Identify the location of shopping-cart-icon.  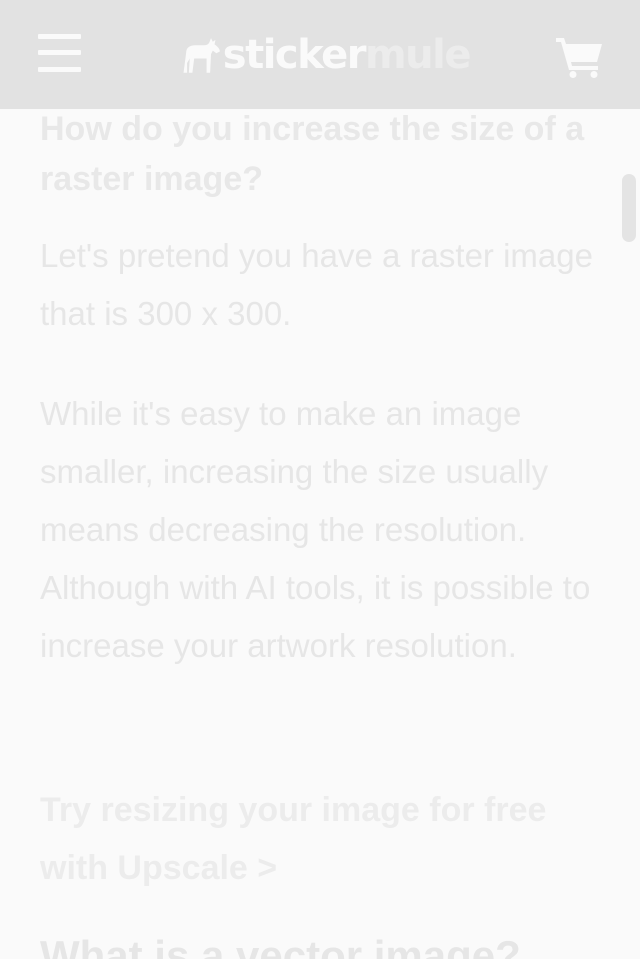
(580, 57).